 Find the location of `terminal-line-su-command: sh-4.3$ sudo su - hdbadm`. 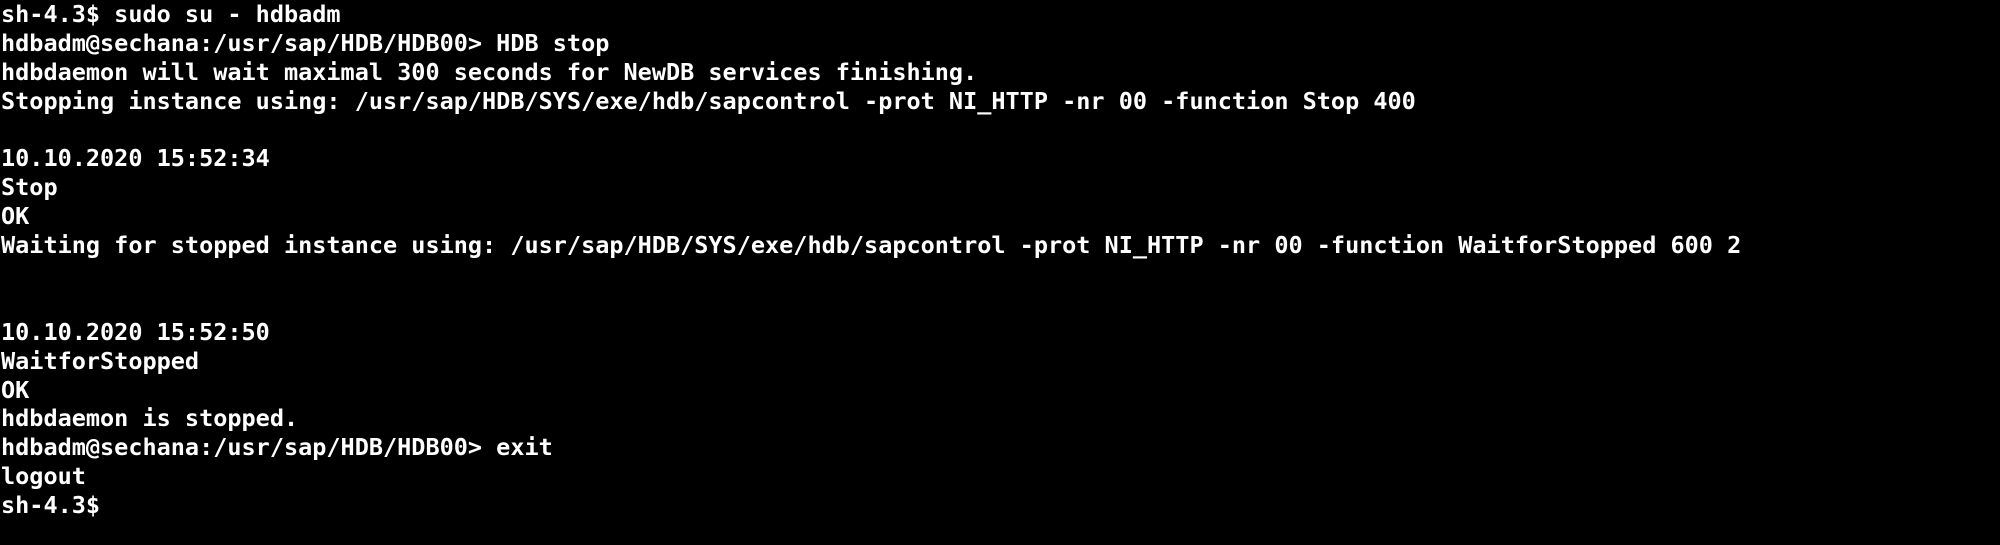

terminal-line-su-command: sh-4.3$ sudo su - hdbadm is located at coordinates (171, 14).